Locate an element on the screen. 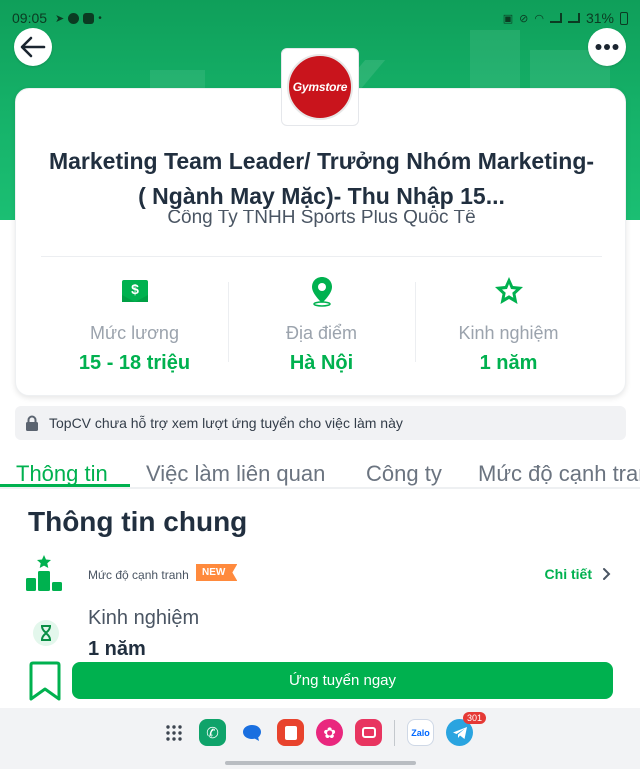 The height and width of the screenshot is (769, 640). new-badge: NEW is located at coordinates (217, 572).